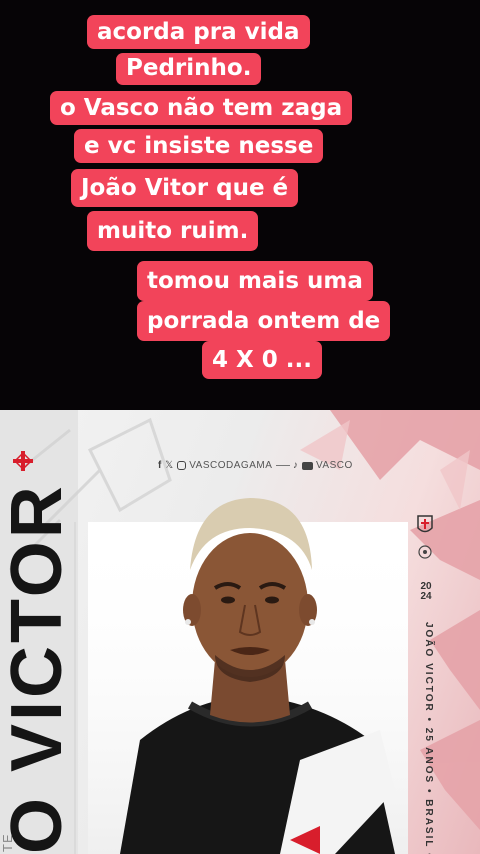  What do you see at coordinates (198, 32) in the screenshot?
I see `caption-line: acorda pra vida` at bounding box center [198, 32].